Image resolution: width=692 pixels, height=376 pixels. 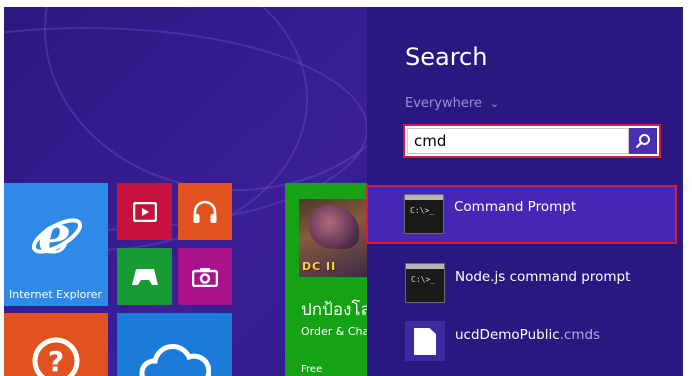 I want to click on file-name: ucdDemoPublic, so click(x=507, y=335).